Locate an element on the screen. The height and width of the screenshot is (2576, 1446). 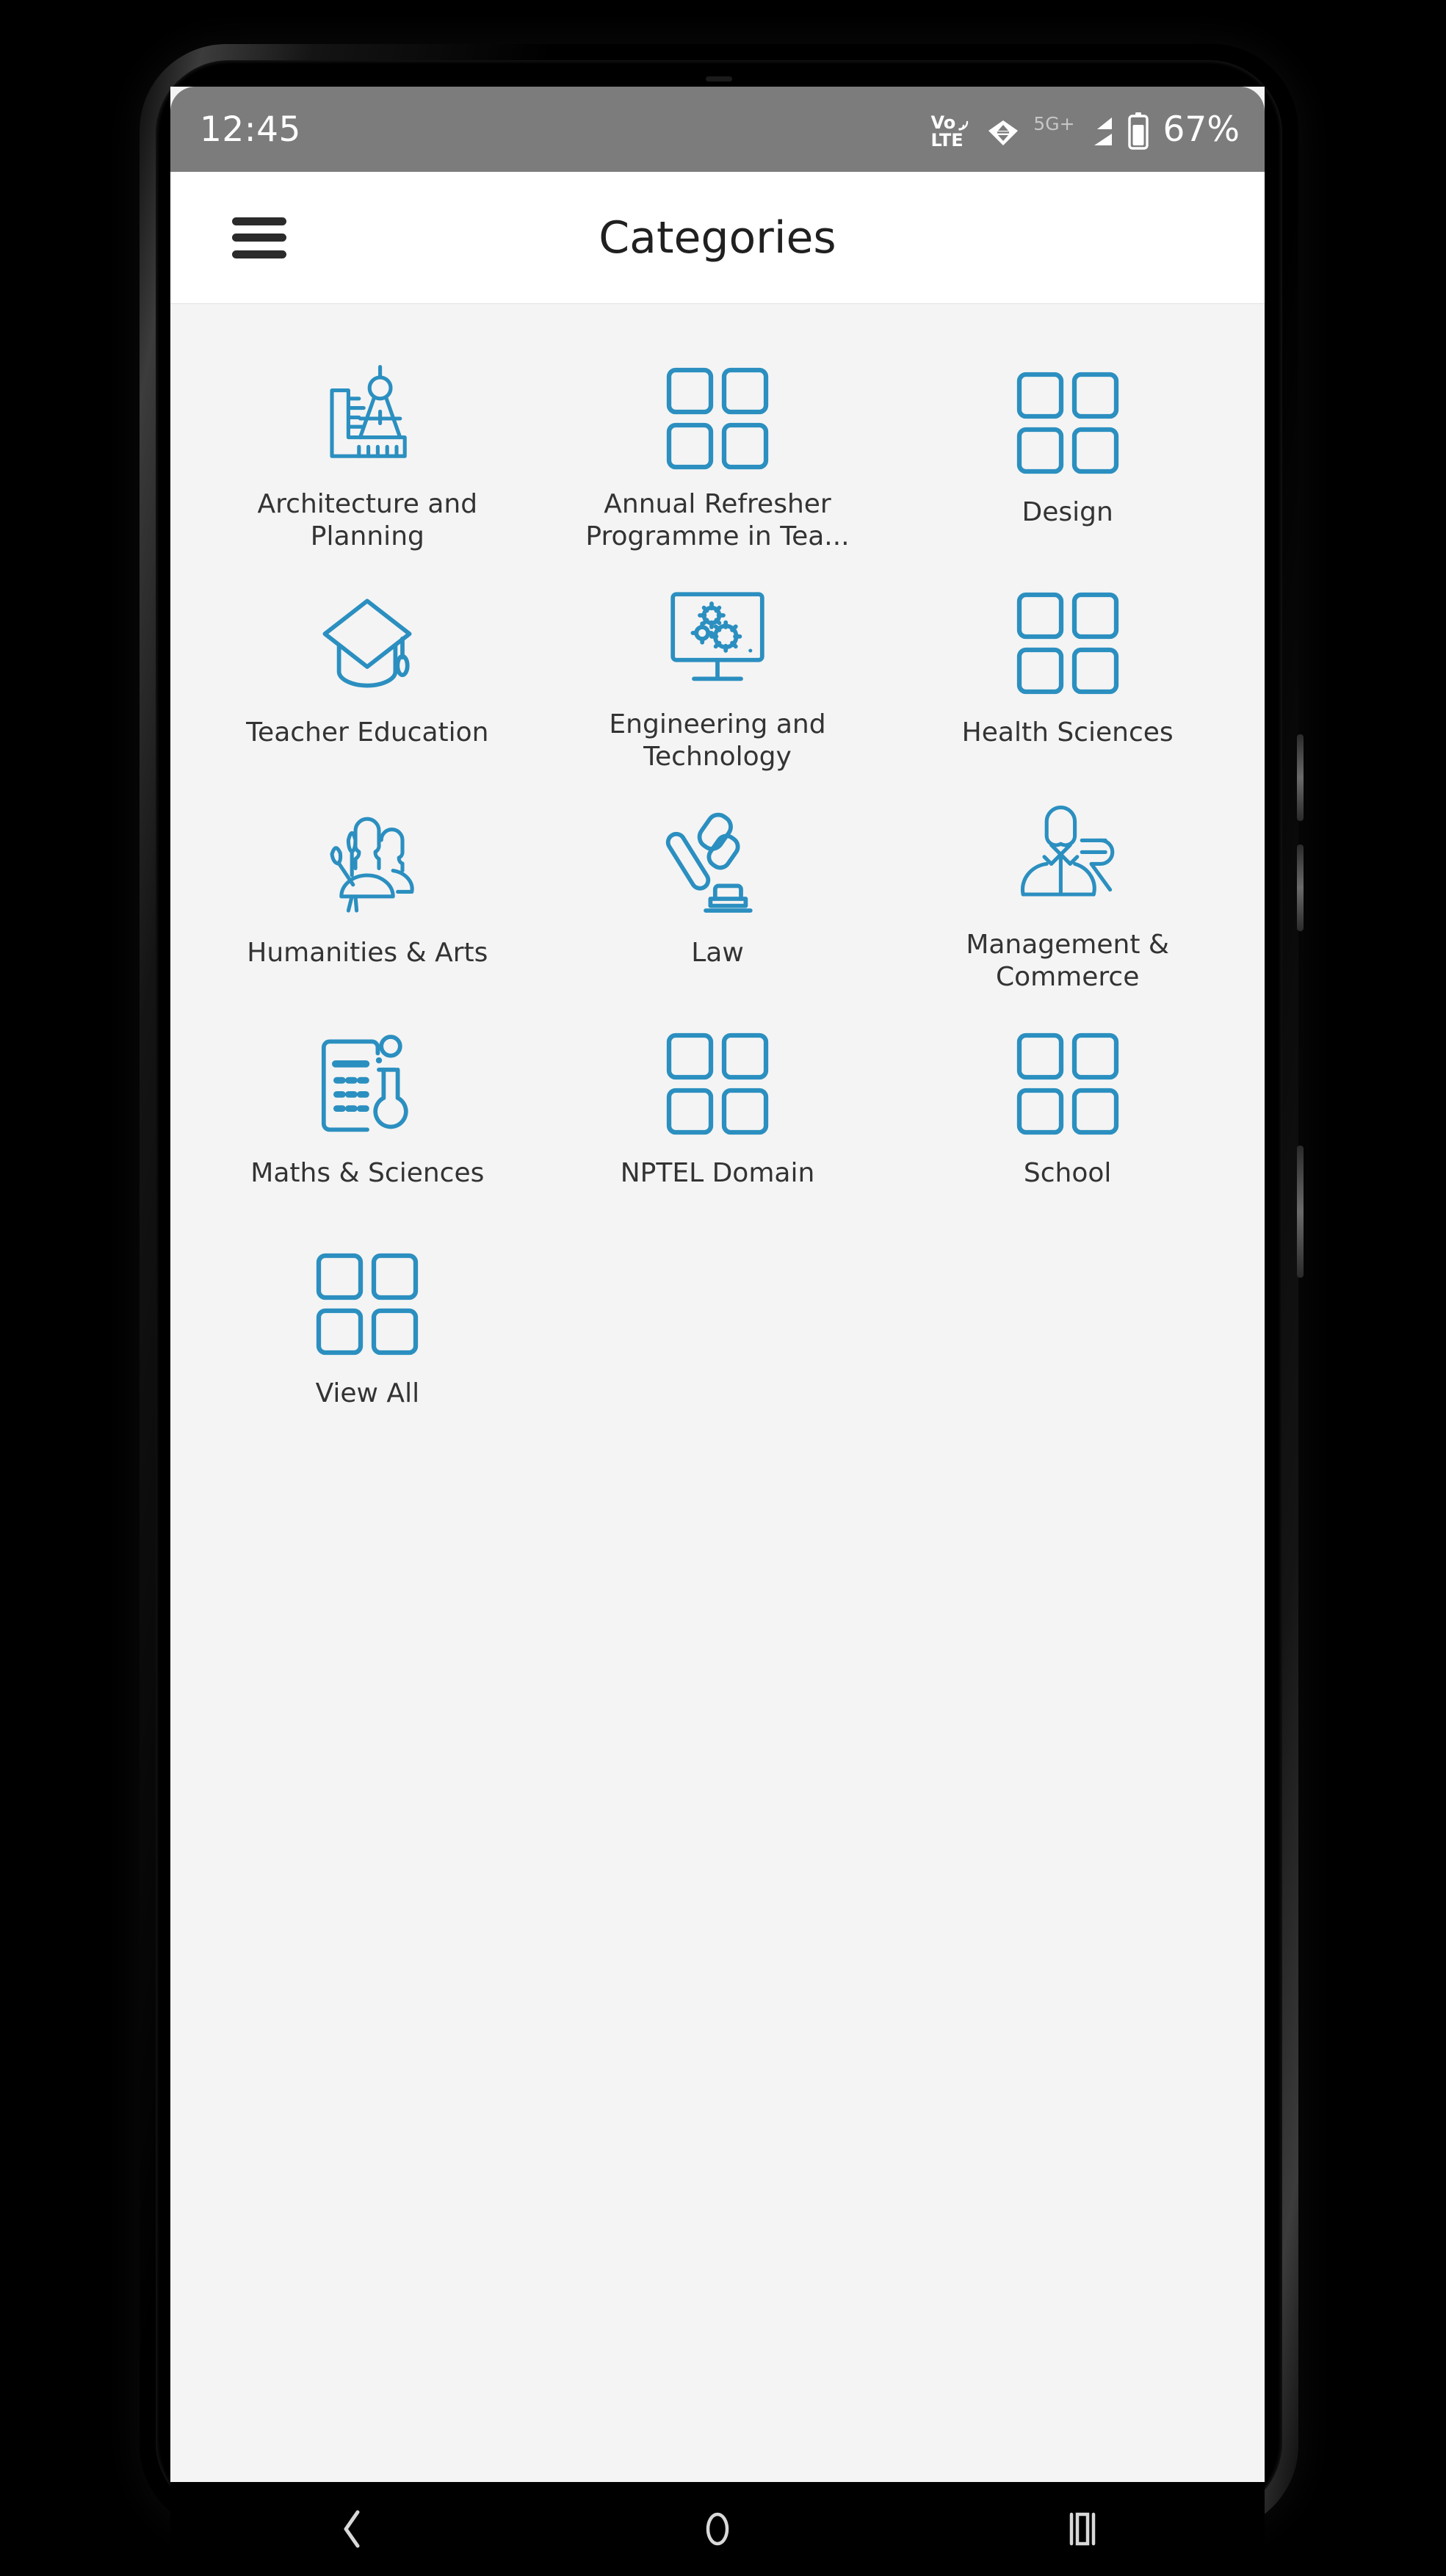
category-item-humanities-and-arts: Humanities & Arts is located at coordinates (367, 884).